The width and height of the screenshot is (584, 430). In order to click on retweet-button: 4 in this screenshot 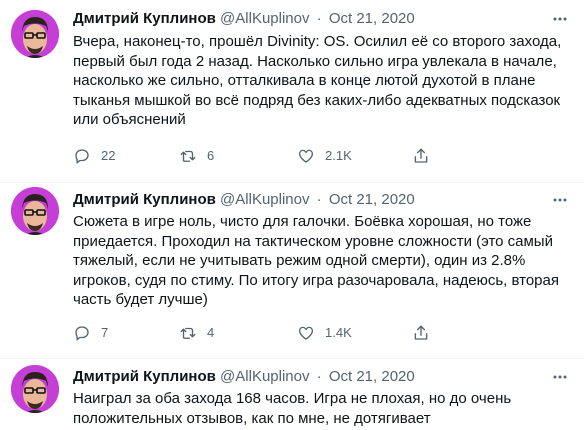, I will do `click(196, 333)`.